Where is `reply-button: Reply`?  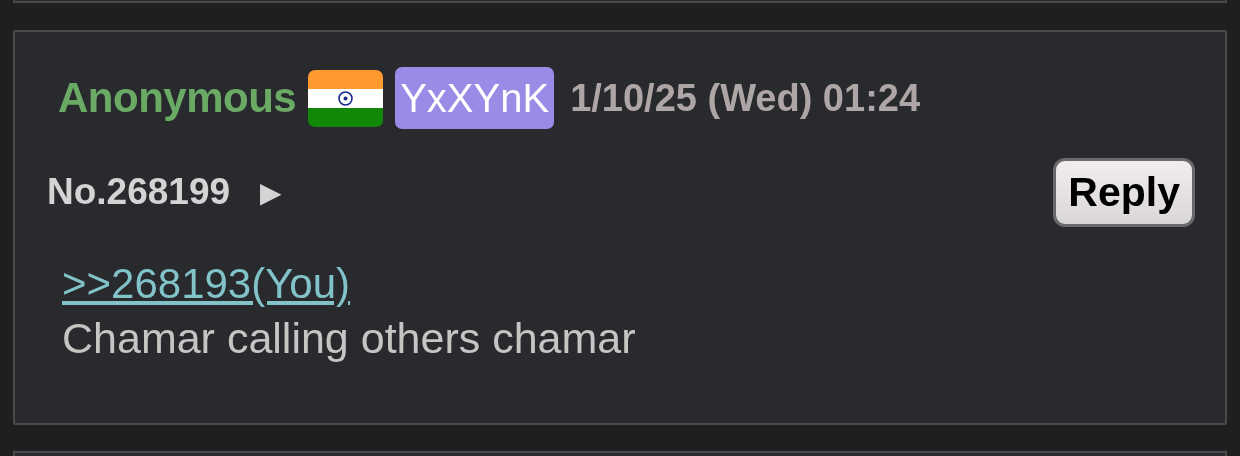 reply-button: Reply is located at coordinates (1124, 192).